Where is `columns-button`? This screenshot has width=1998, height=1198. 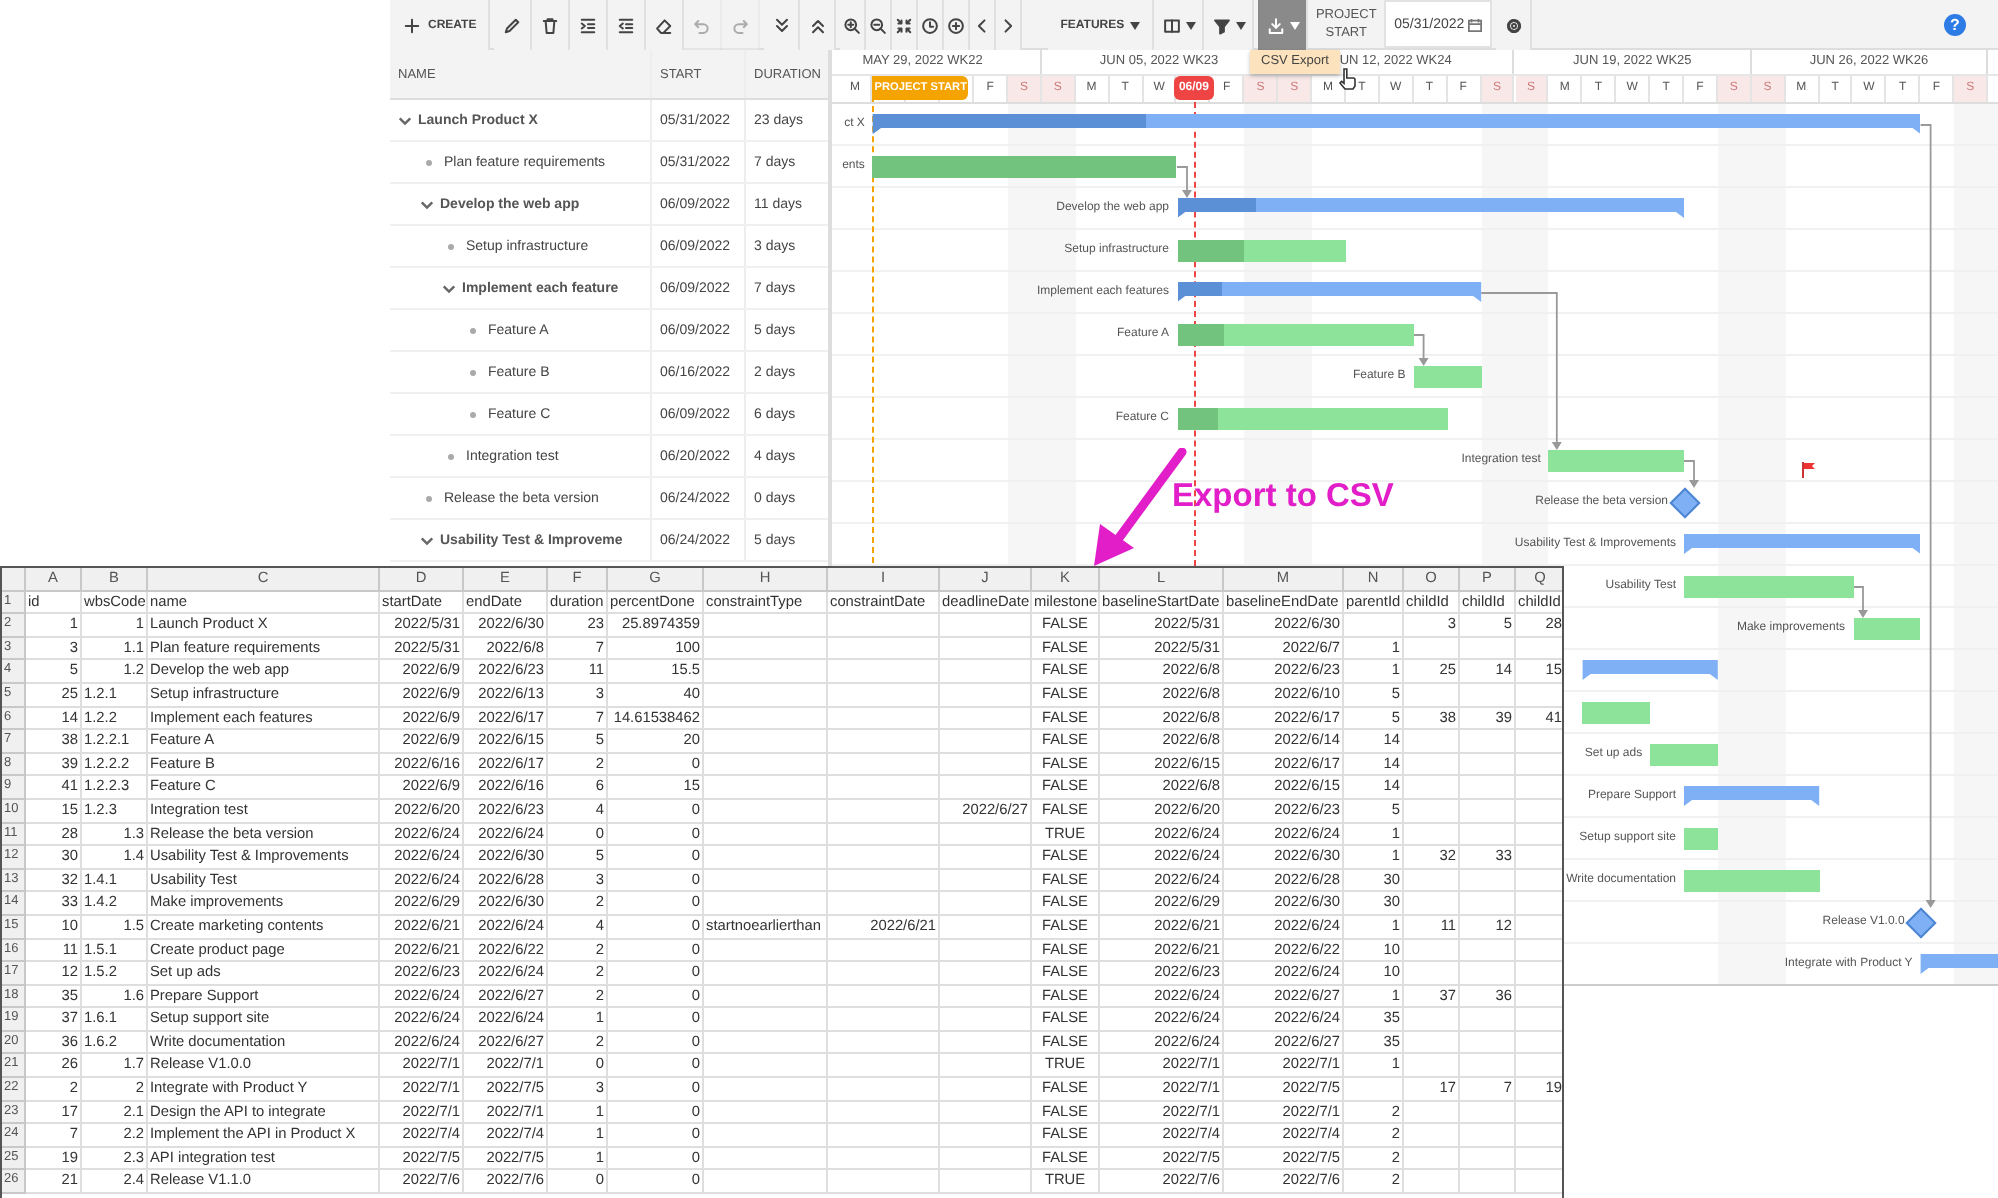
columns-button is located at coordinates (1179, 25).